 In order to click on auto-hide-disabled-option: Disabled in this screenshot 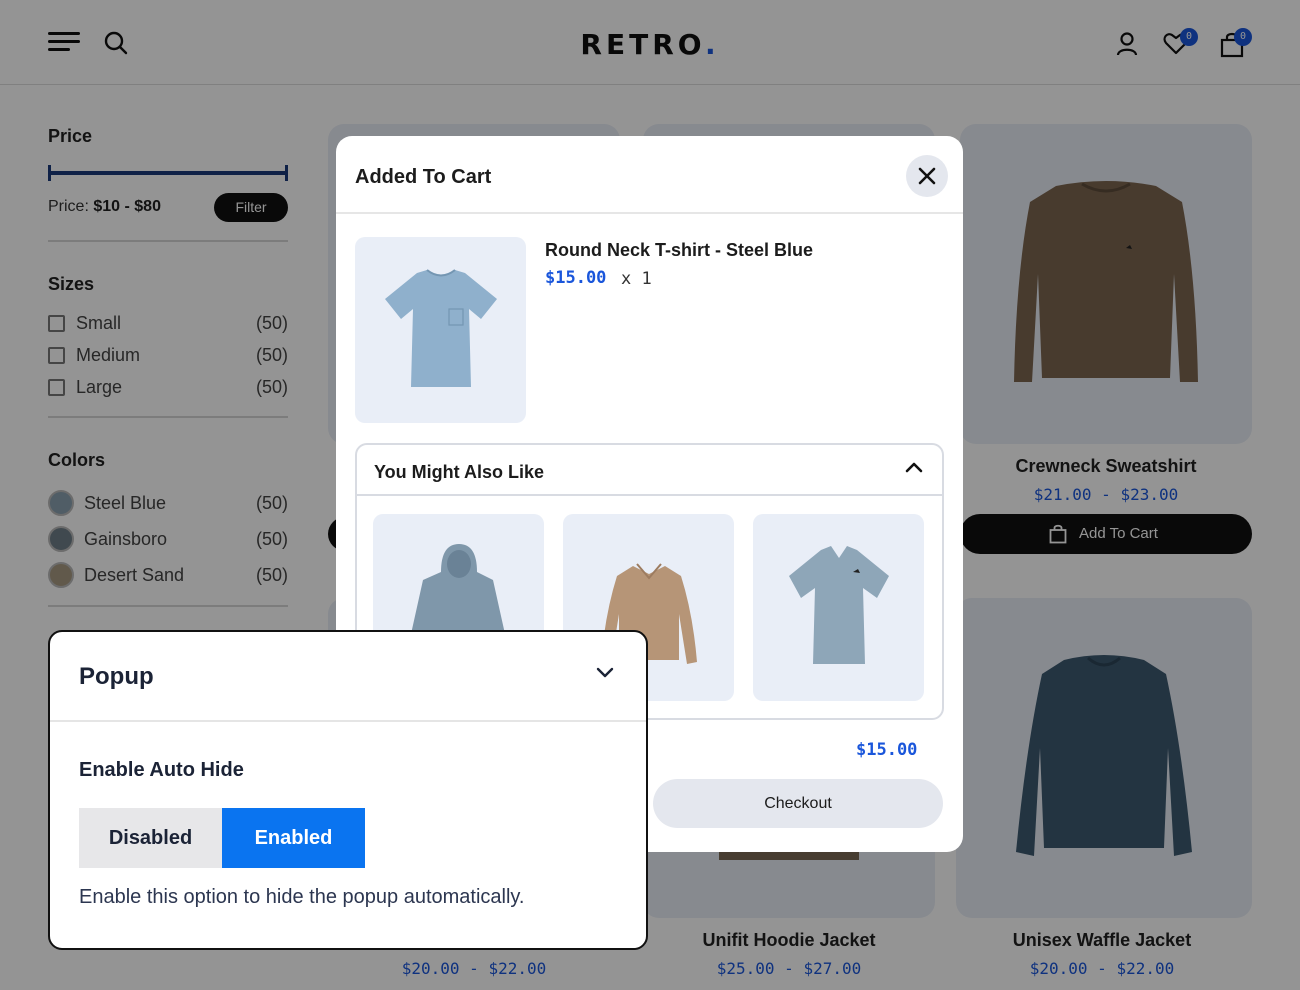, I will do `click(150, 838)`.